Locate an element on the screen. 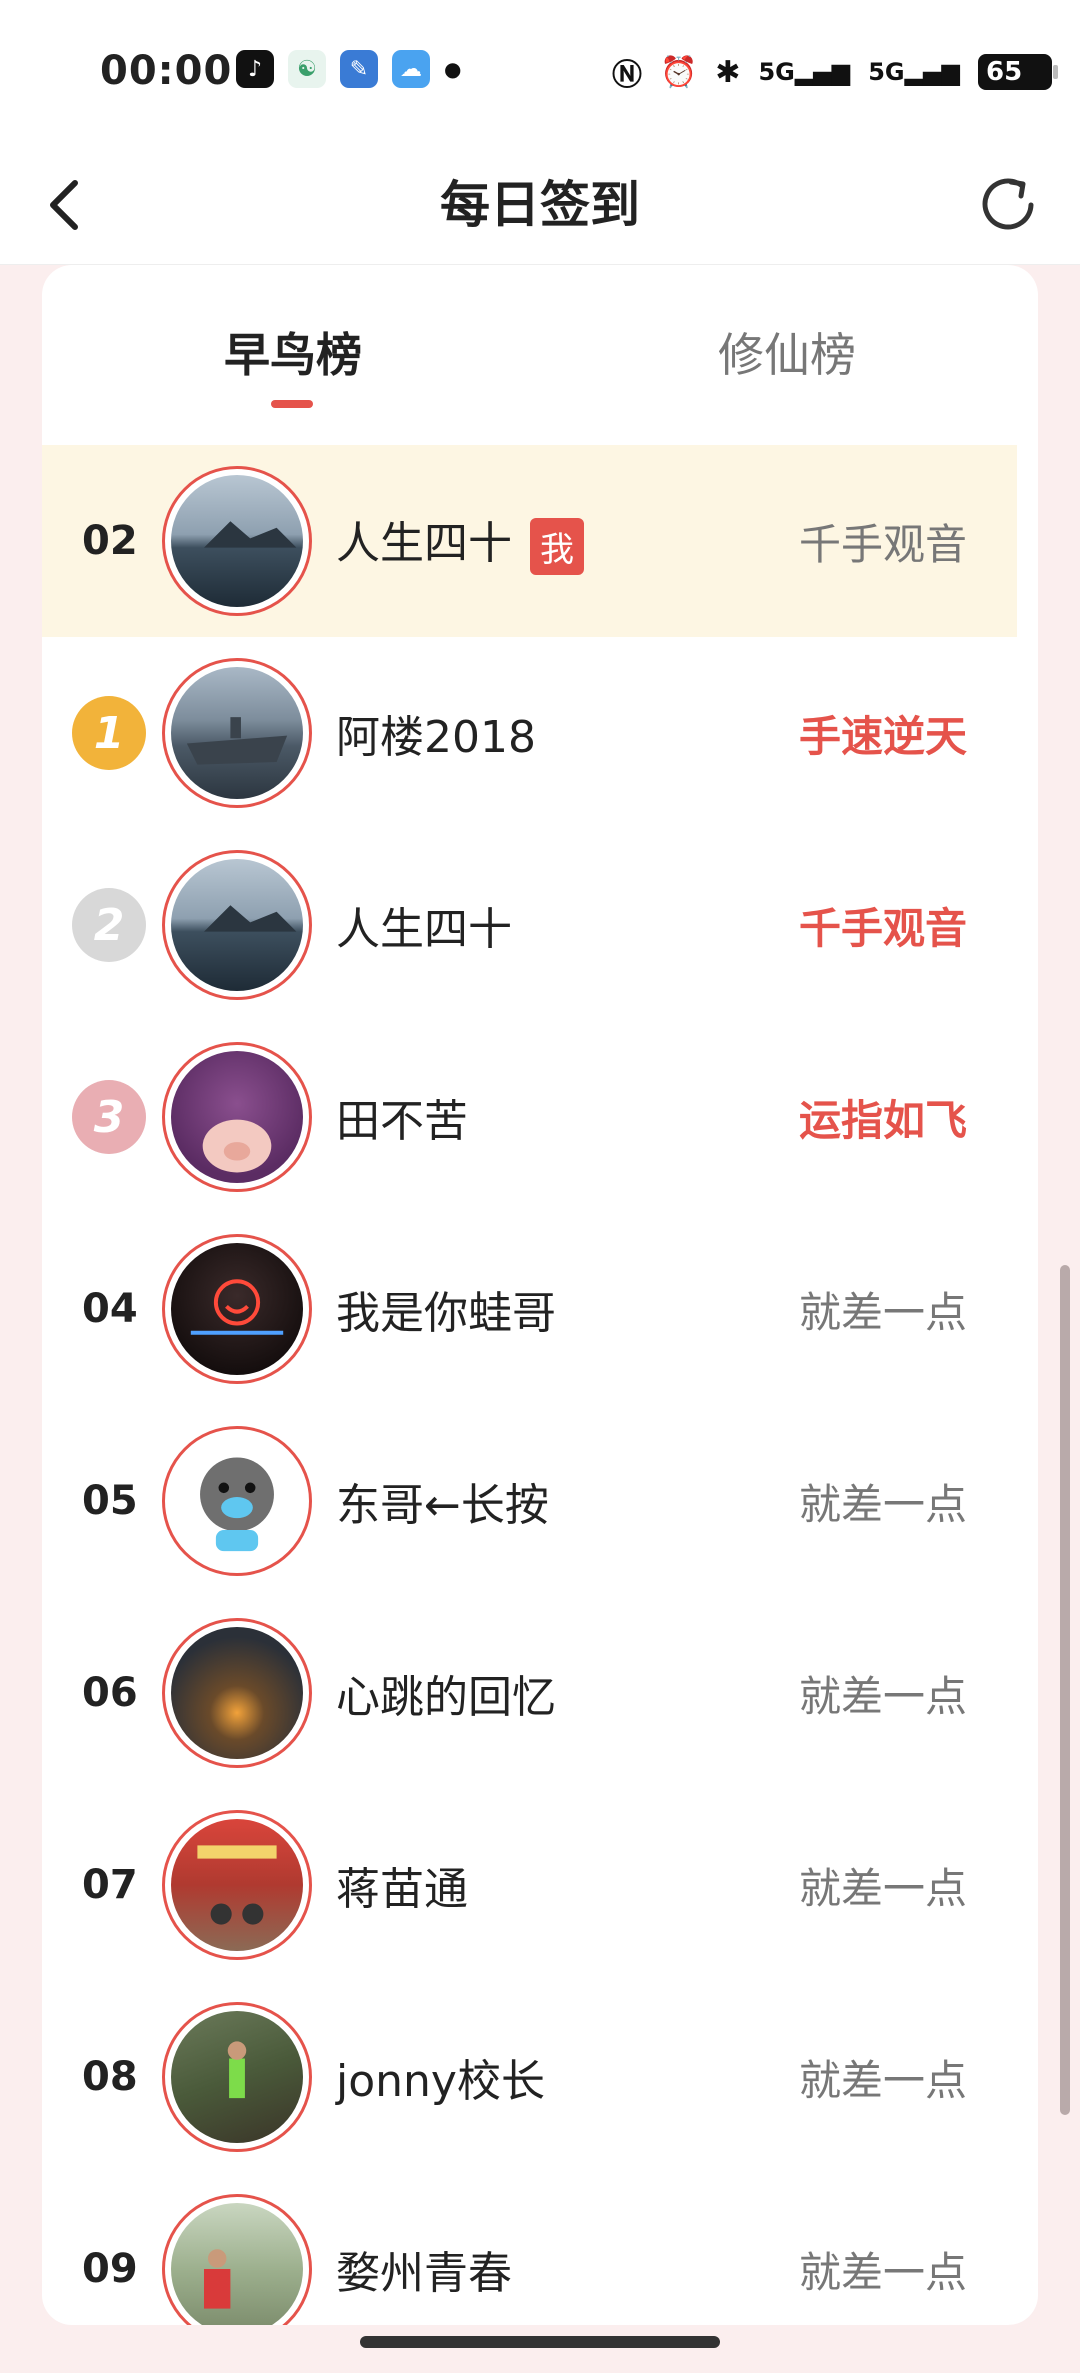  list-item: 09 婺州青春 就差一点 is located at coordinates (529, 2249).